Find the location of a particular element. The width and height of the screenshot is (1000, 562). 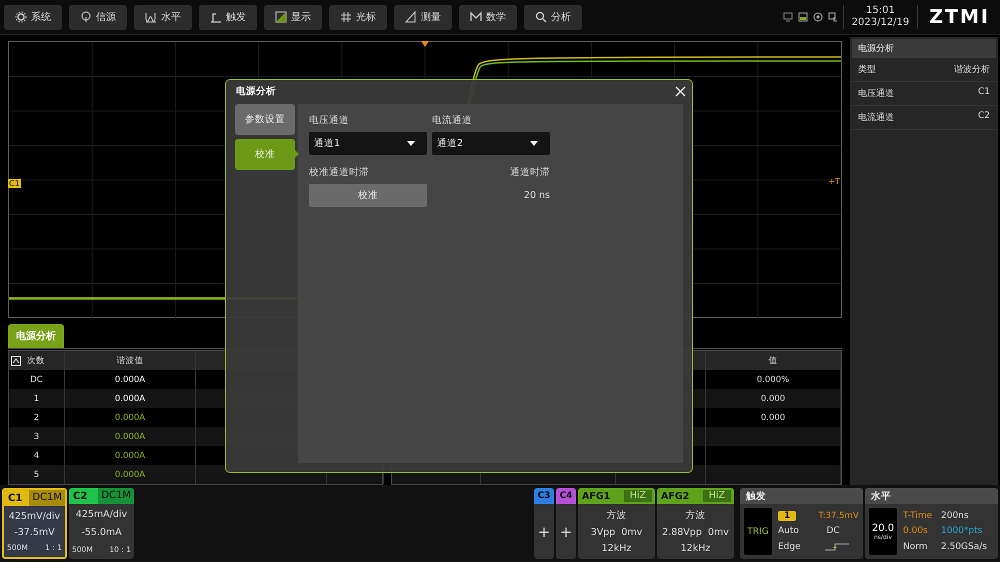

table-cell: 5 is located at coordinates (37, 474).